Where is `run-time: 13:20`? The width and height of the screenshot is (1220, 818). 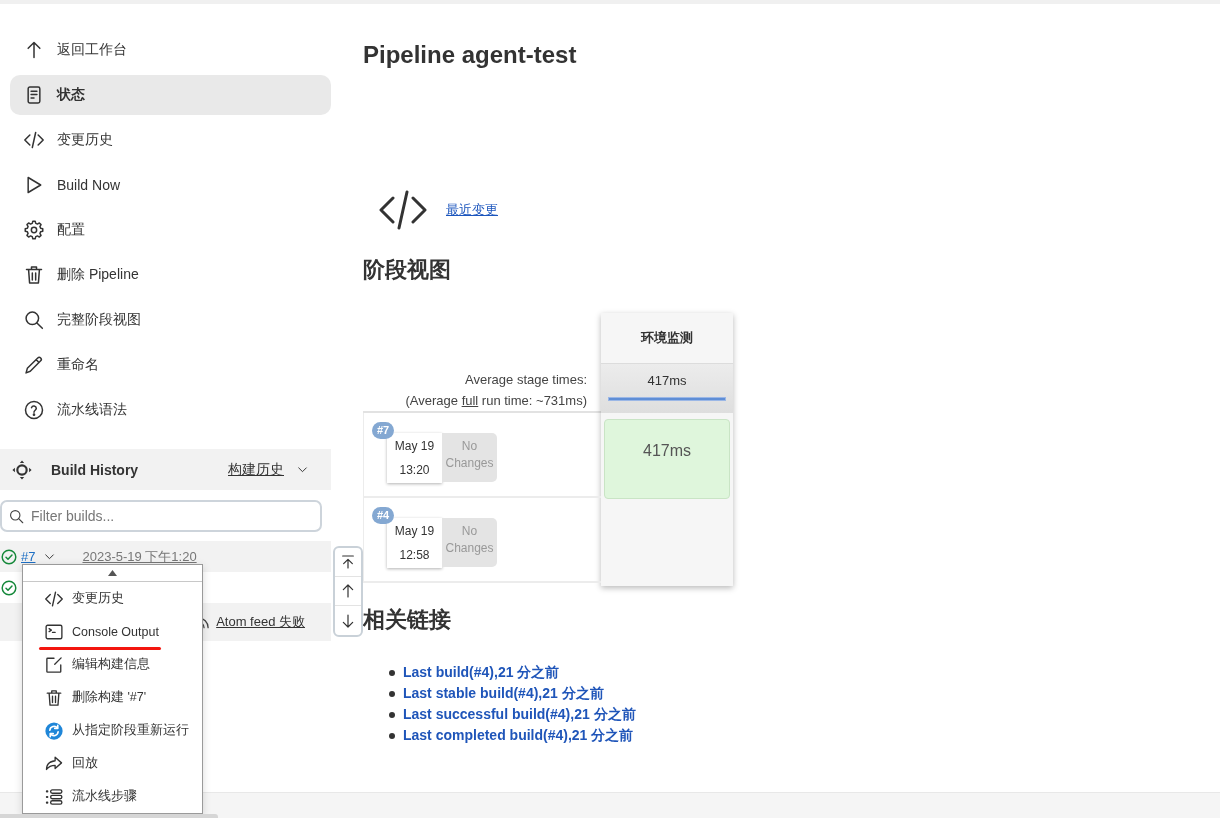 run-time: 13:20 is located at coordinates (414, 470).